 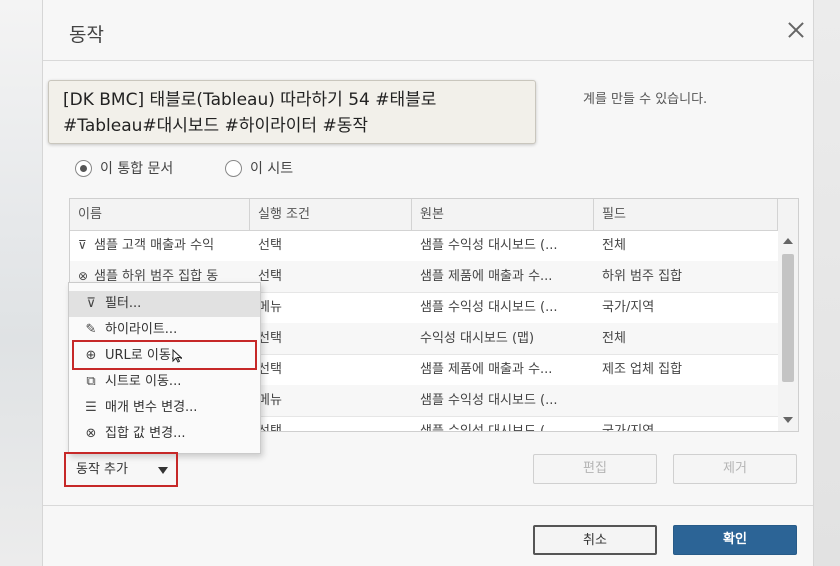 What do you see at coordinates (686, 400) in the screenshot?
I see `row-field` at bounding box center [686, 400].